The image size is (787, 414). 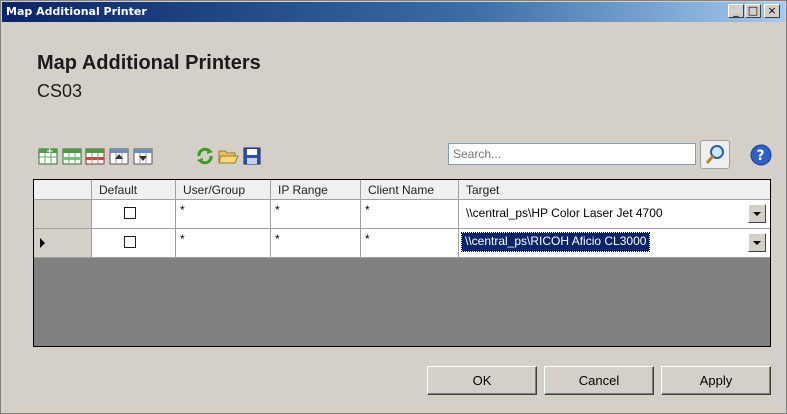 I want to click on cancel-button: Cancel, so click(x=599, y=380).